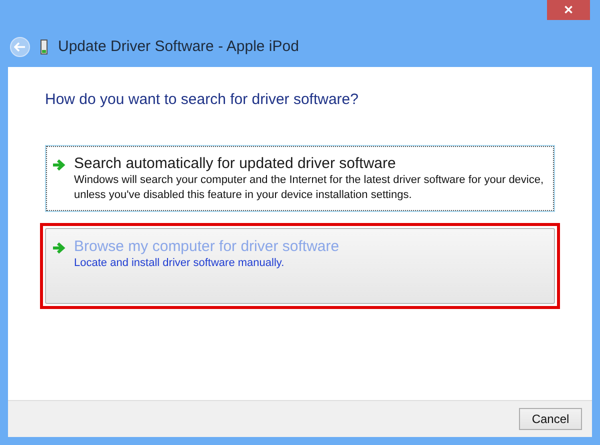 Image resolution: width=600 pixels, height=445 pixels. Describe the element at coordinates (207, 246) in the screenshot. I see `option-title: Browse my computer for driver software` at that location.